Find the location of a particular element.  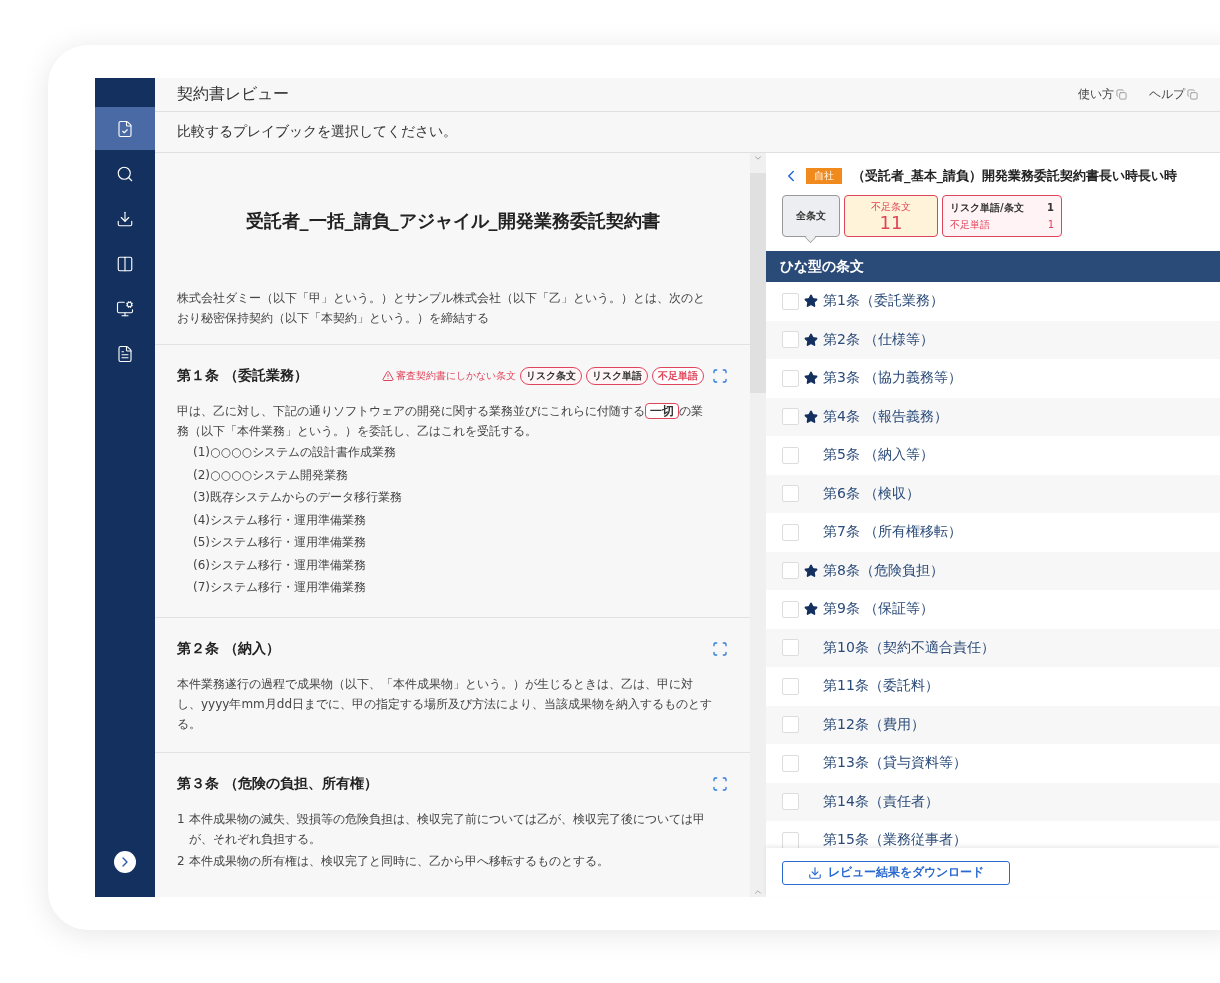

external-link: ヘルプ is located at coordinates (1173, 94).